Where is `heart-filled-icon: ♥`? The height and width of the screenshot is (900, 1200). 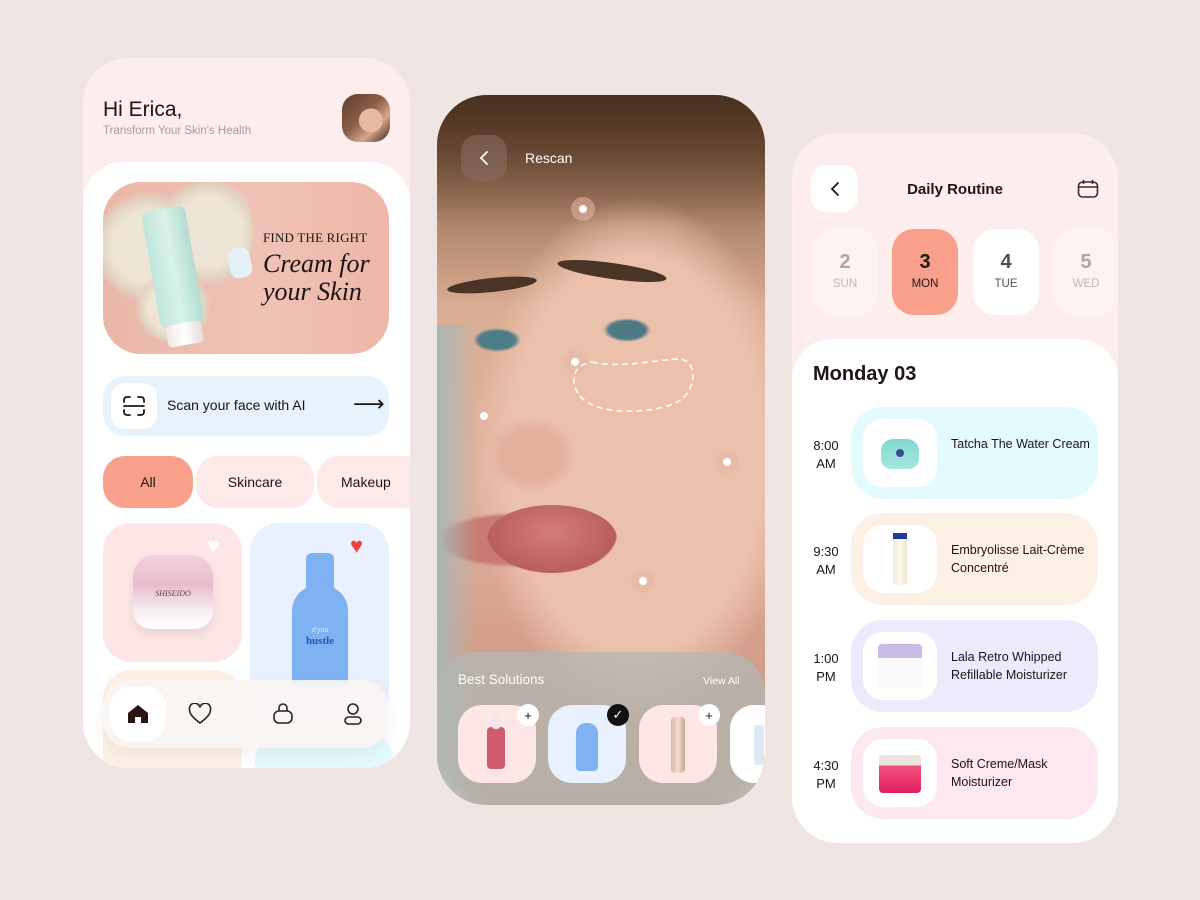
heart-filled-icon: ♥ is located at coordinates (356, 546).